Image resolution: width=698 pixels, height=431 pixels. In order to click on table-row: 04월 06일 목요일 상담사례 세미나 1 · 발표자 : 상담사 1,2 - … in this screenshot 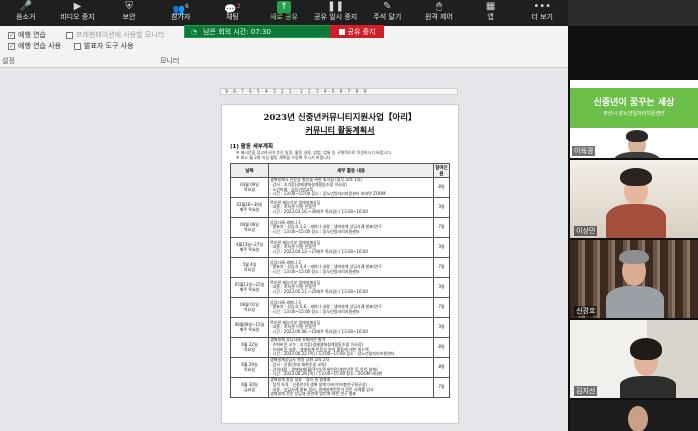, I will do `click(340, 227)`.